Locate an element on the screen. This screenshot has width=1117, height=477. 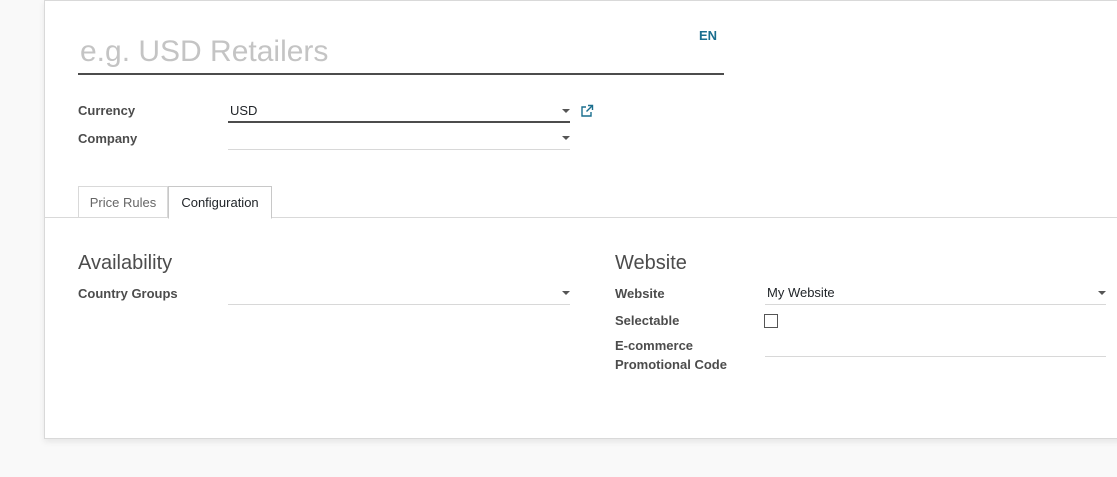
country-groups-label: Country Groups is located at coordinates (128, 293).